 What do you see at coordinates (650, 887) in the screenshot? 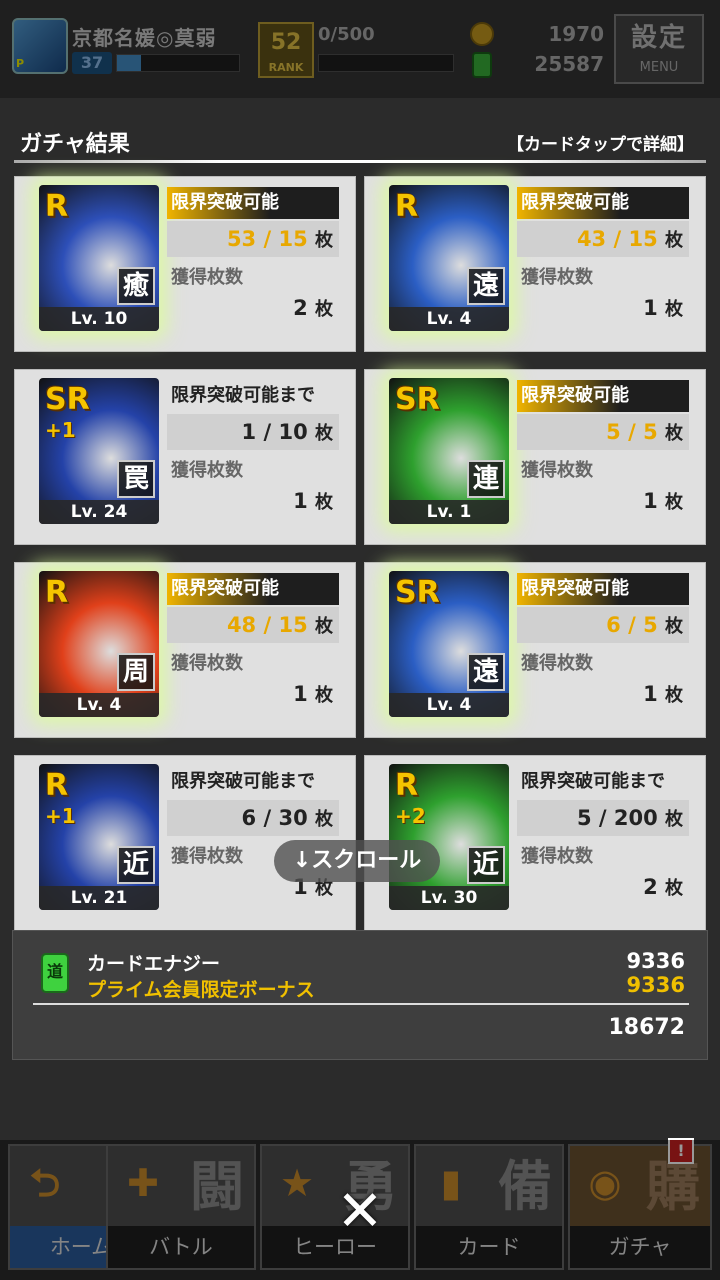
I see `owned-value: 2` at bounding box center [650, 887].